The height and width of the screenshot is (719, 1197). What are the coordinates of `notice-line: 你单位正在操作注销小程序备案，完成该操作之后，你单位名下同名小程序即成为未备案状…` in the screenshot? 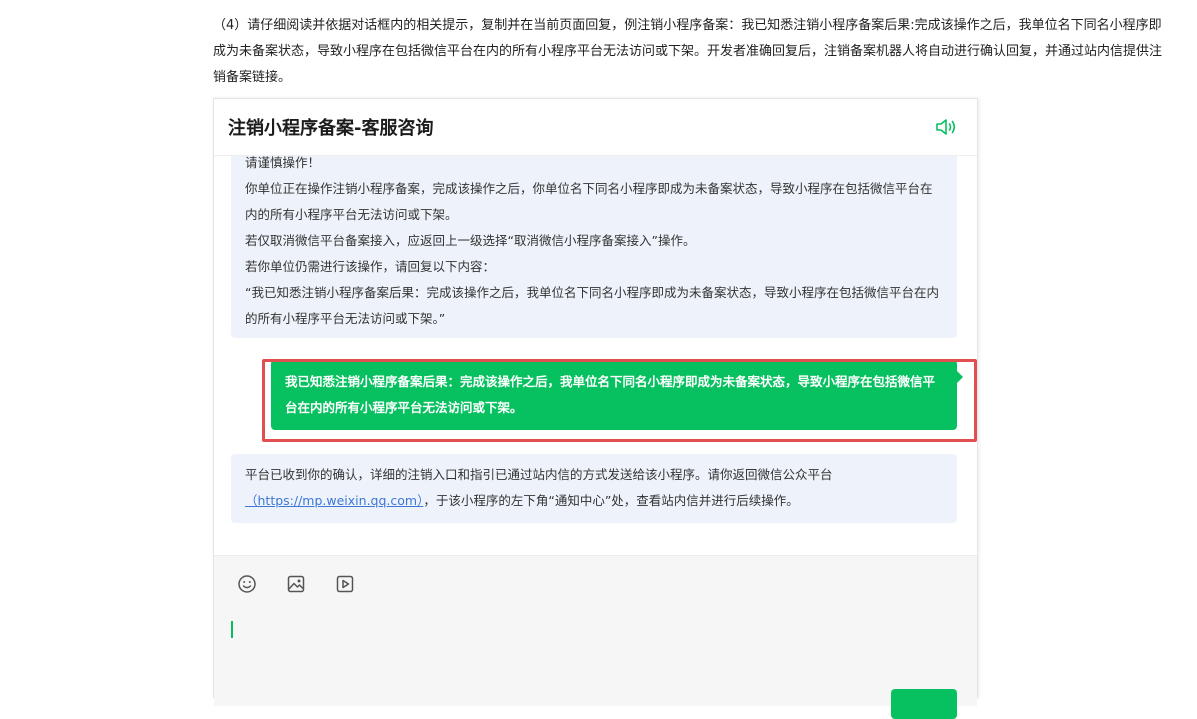 It's located at (589, 201).